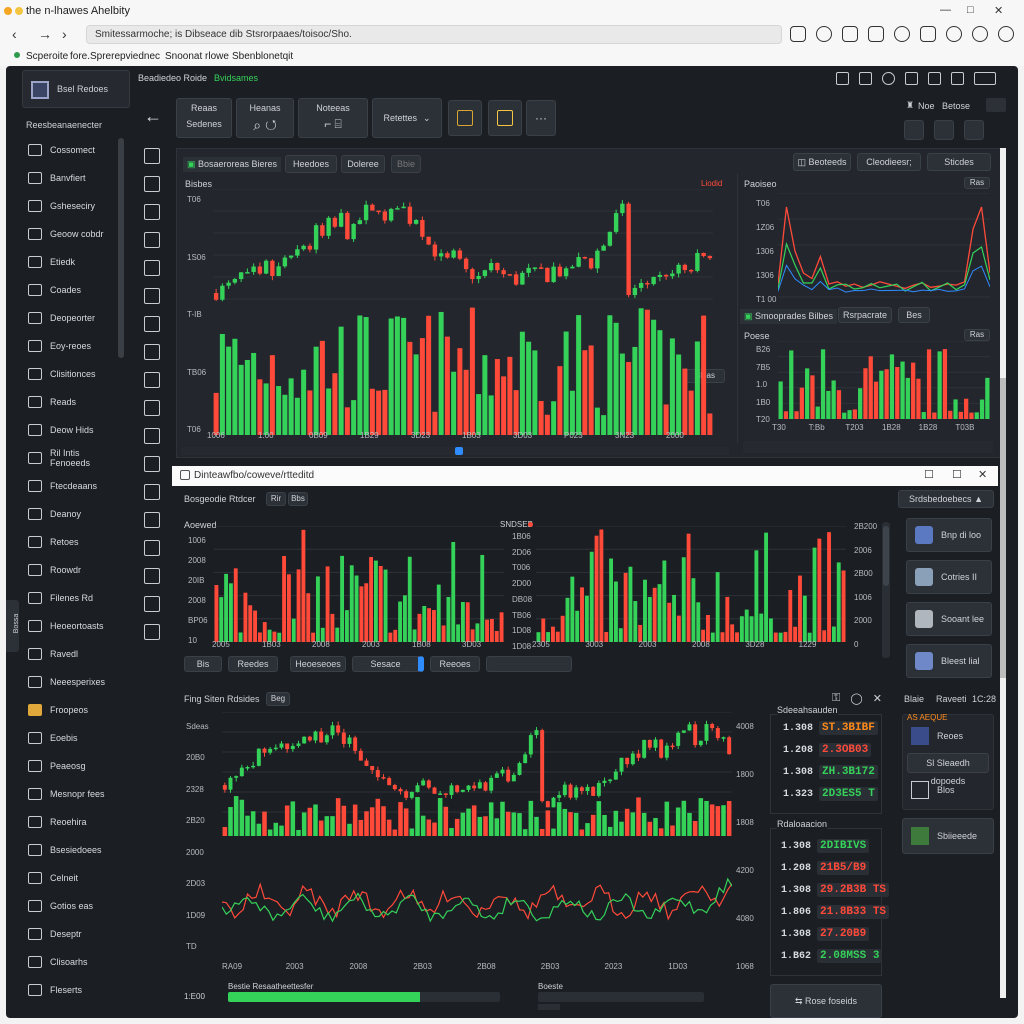  What do you see at coordinates (856, 698) in the screenshot?
I see `bell-icon: ◯` at bounding box center [856, 698].